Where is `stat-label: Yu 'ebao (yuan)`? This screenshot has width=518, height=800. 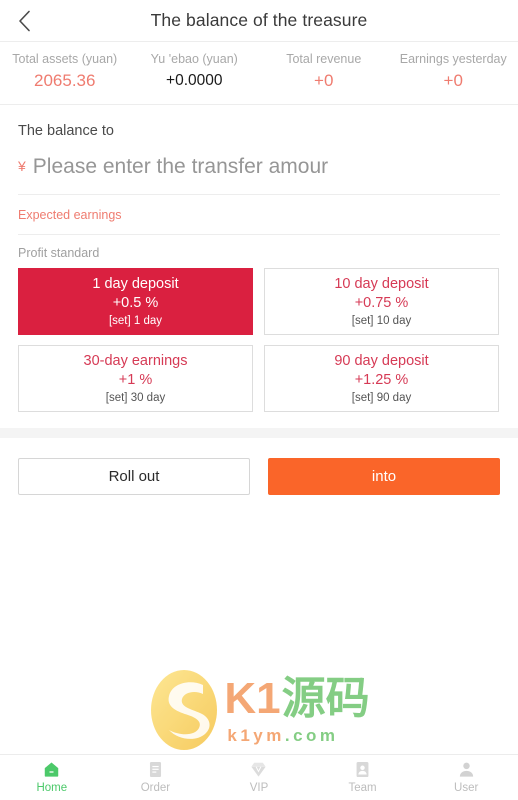
stat-label: Yu 'ebao (yuan) is located at coordinates (194, 59).